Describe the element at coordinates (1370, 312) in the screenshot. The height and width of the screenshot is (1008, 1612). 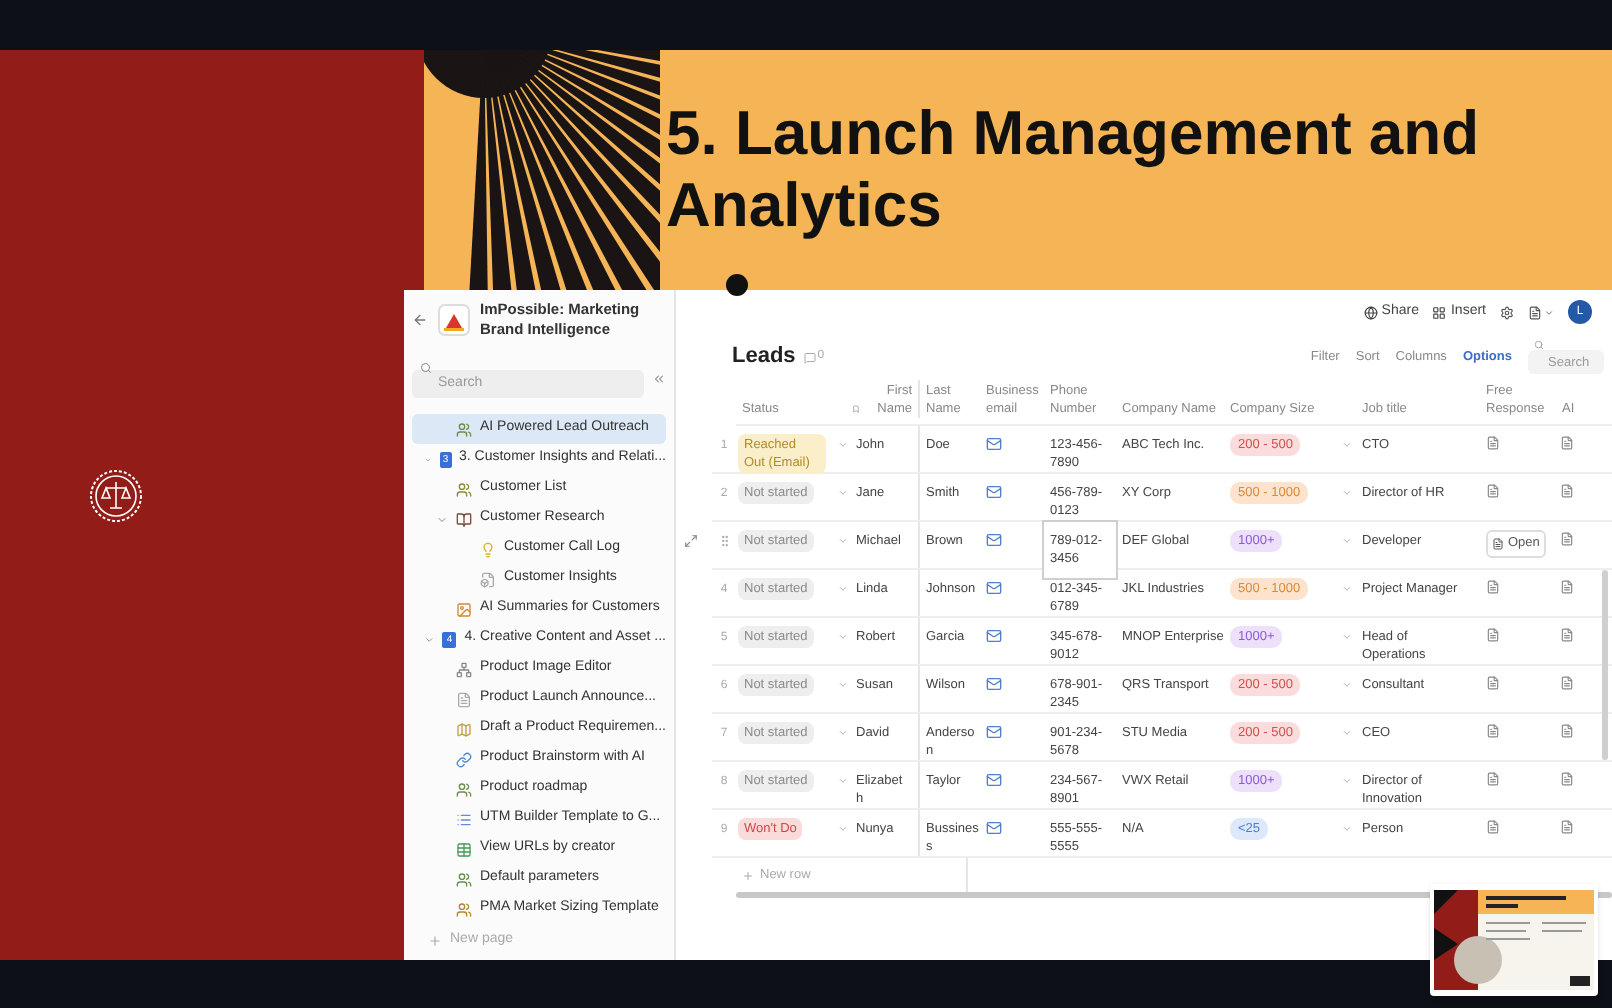
I see `globe-icon` at that location.